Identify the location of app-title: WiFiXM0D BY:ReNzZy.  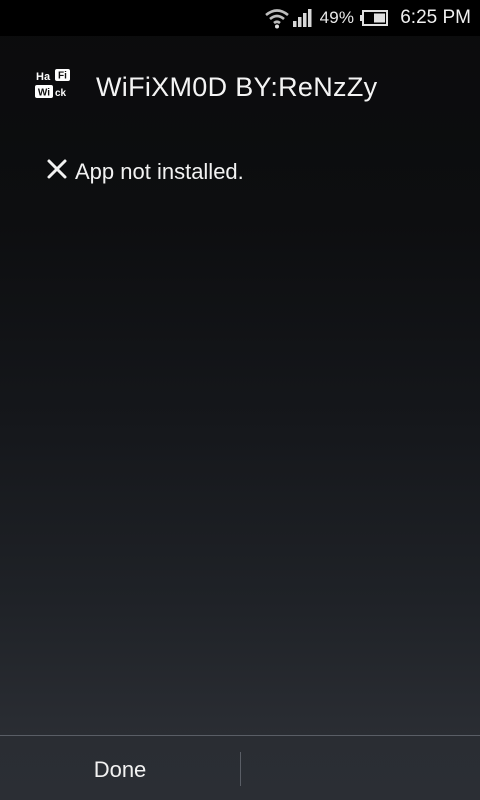
(237, 87).